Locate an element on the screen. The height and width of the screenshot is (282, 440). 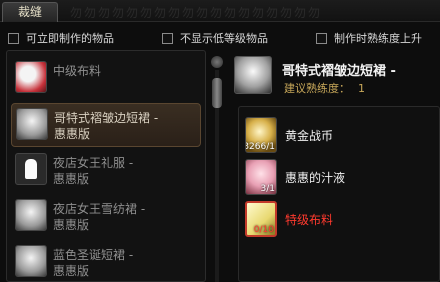
dress-icon is located at coordinates (31, 169).